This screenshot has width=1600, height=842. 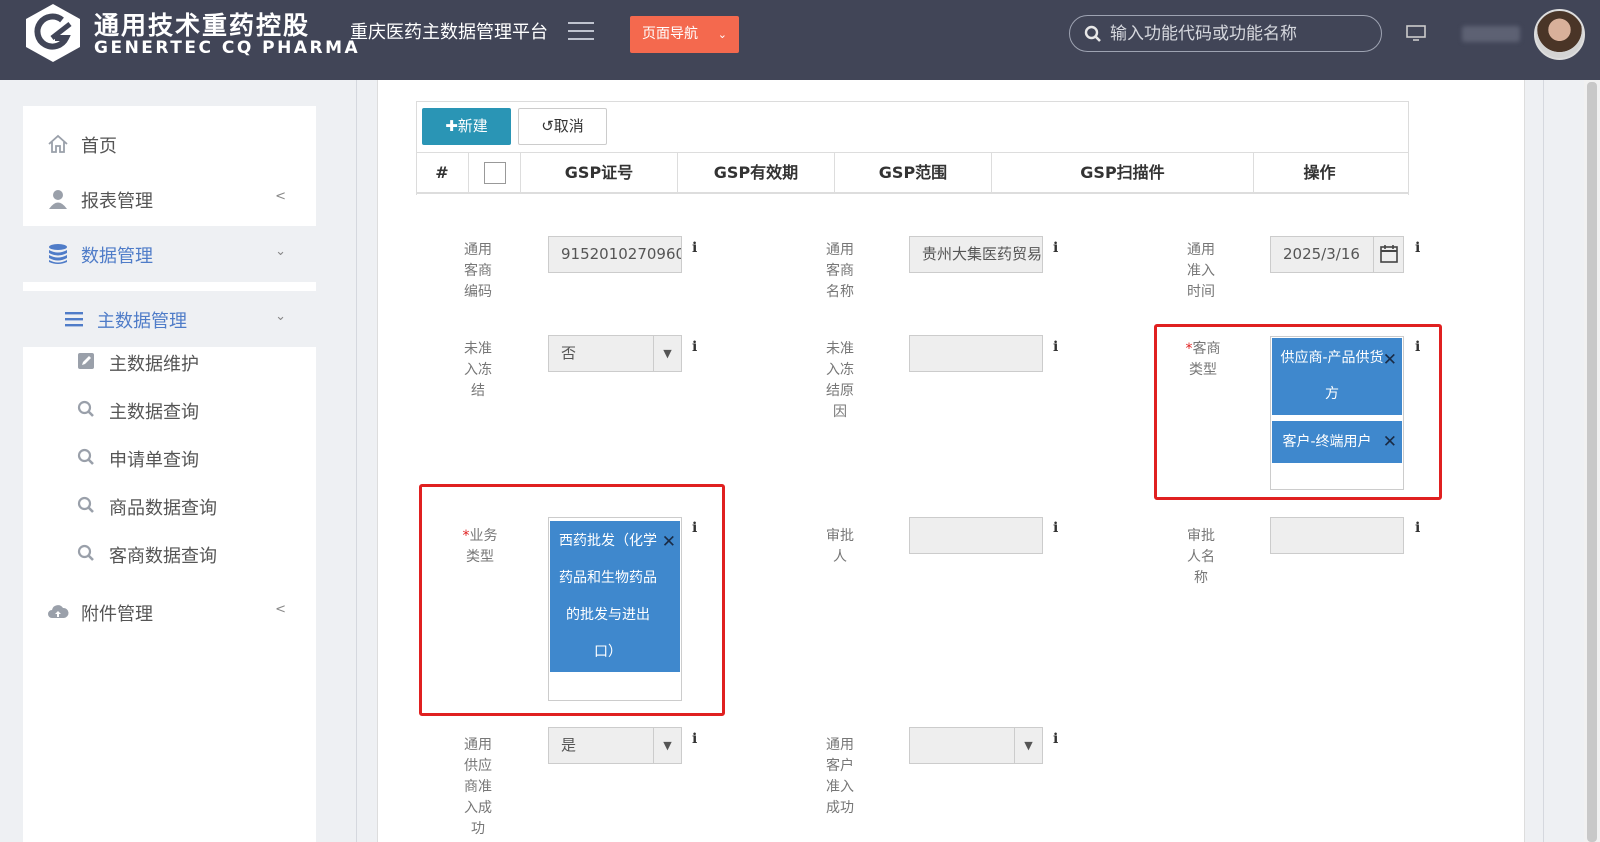 What do you see at coordinates (912, 173) in the screenshot?
I see `column-header-gsp-scope: GSP范围` at bounding box center [912, 173].